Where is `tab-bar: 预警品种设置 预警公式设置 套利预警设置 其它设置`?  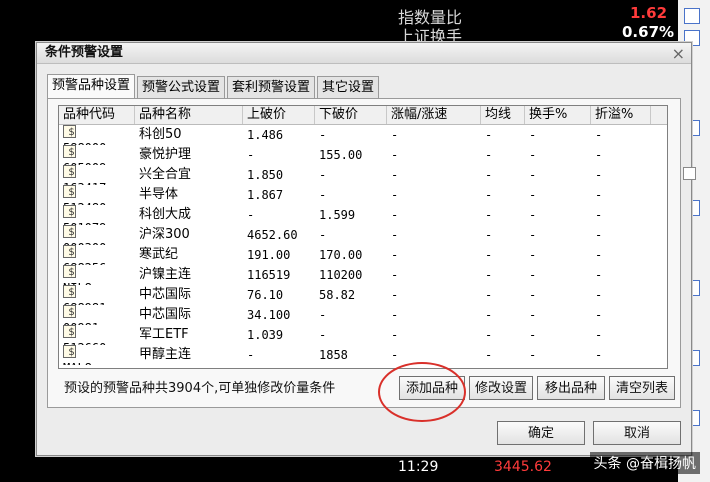
tab-bar: 预警品种设置 预警公式设置 套利预警设置 其它设置 is located at coordinates (214, 86).